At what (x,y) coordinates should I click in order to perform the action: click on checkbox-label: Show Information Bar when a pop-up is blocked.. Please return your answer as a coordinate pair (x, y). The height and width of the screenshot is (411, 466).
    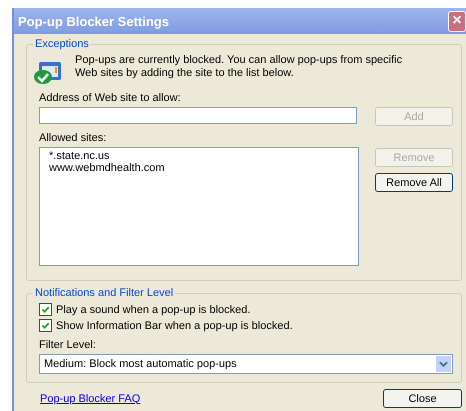
    Looking at the image, I should click on (174, 326).